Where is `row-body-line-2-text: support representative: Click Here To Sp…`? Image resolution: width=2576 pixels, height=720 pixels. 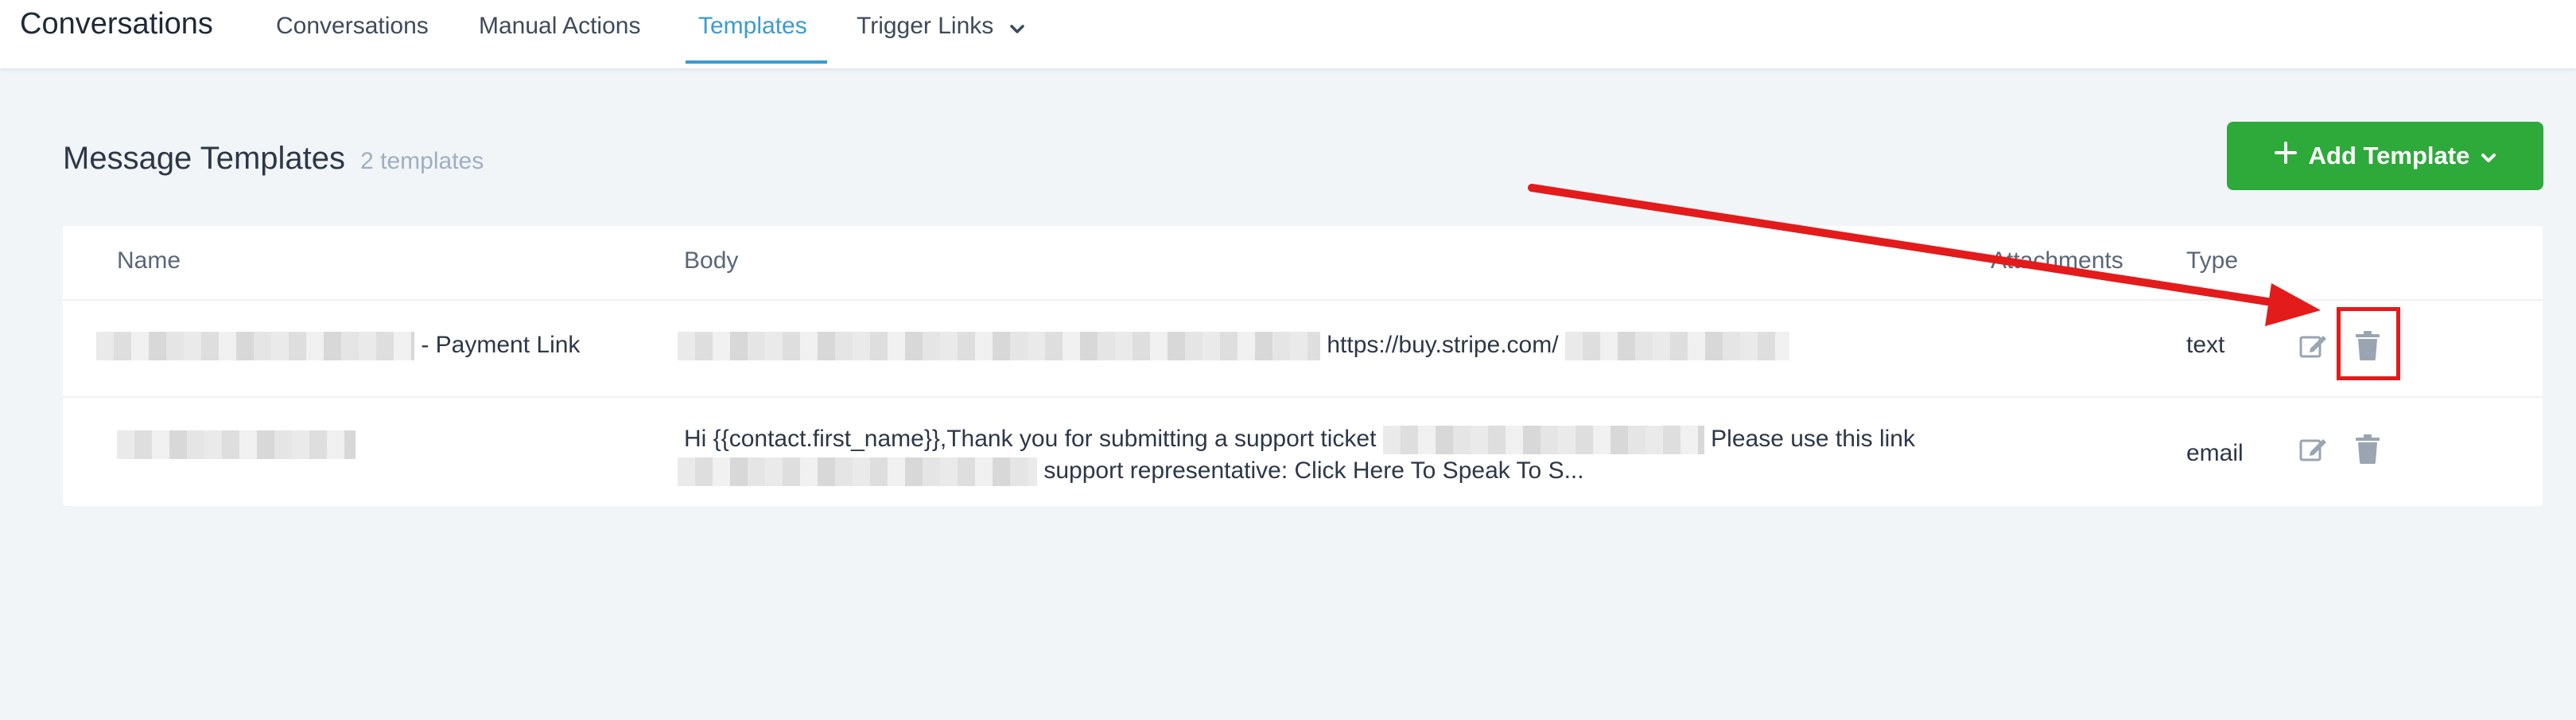 row-body-line-2-text: support representative: Click Here To Sp… is located at coordinates (1313, 470).